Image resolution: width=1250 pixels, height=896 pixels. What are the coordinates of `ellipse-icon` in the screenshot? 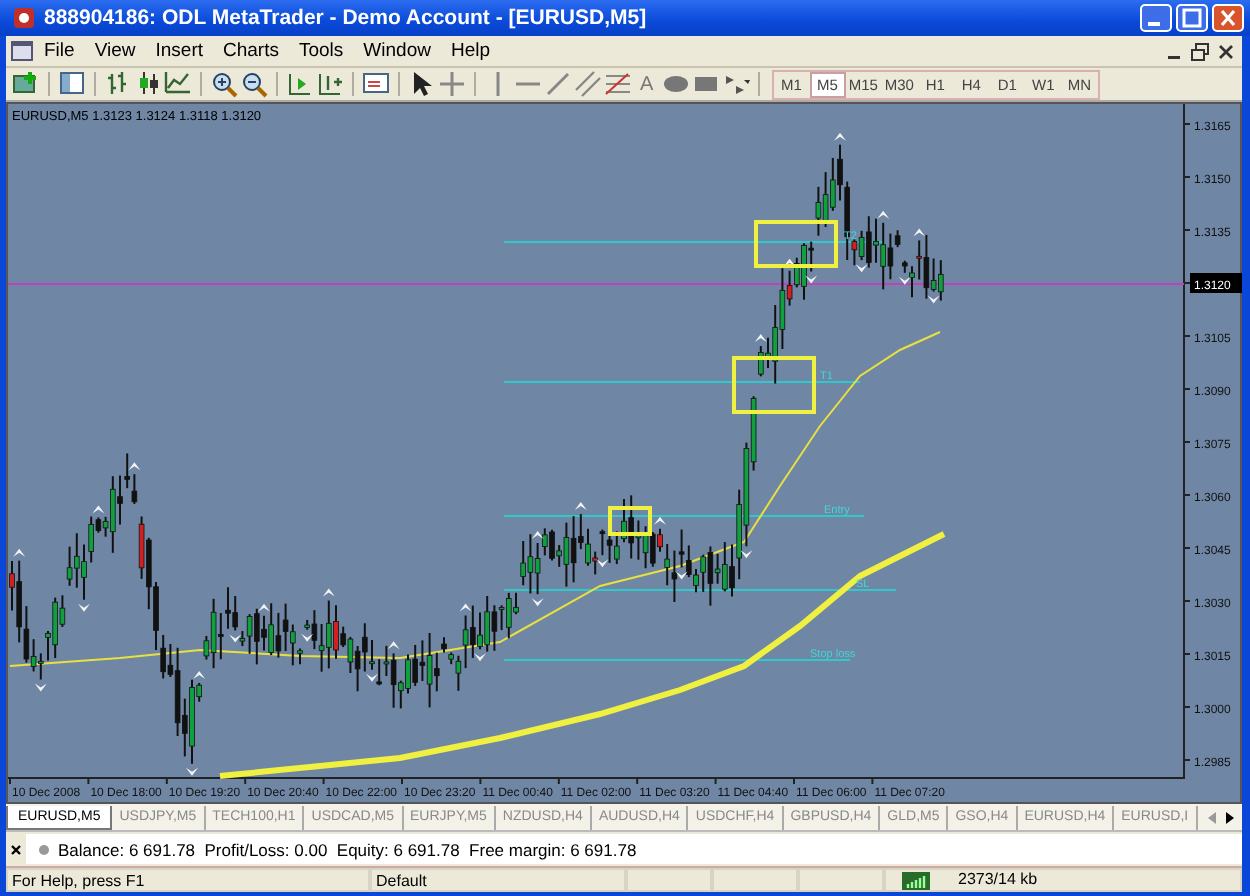 It's located at (675, 84).